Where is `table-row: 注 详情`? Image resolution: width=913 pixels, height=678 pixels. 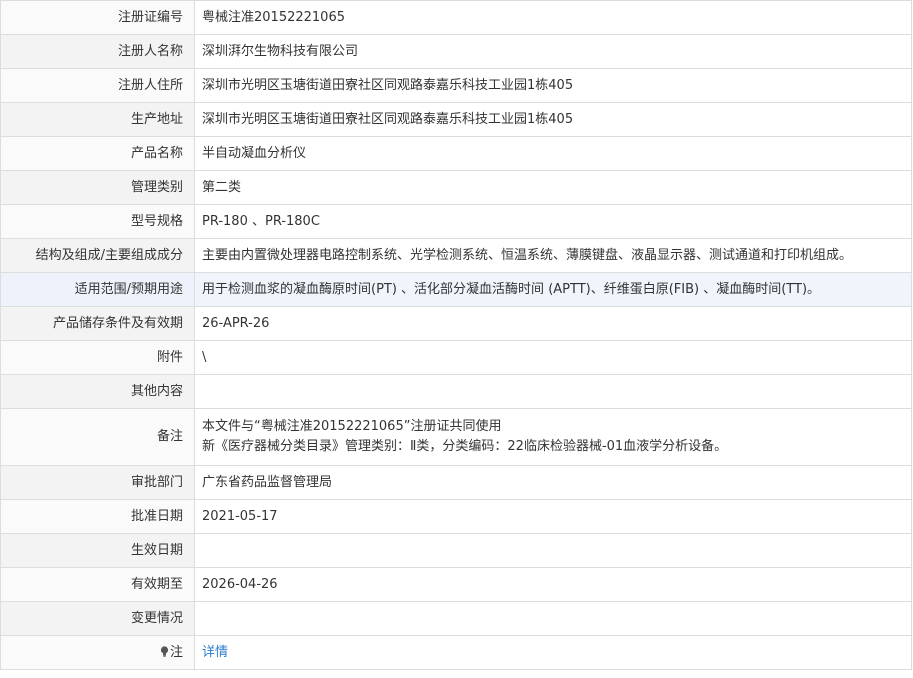 table-row: 注 详情 is located at coordinates (456, 652).